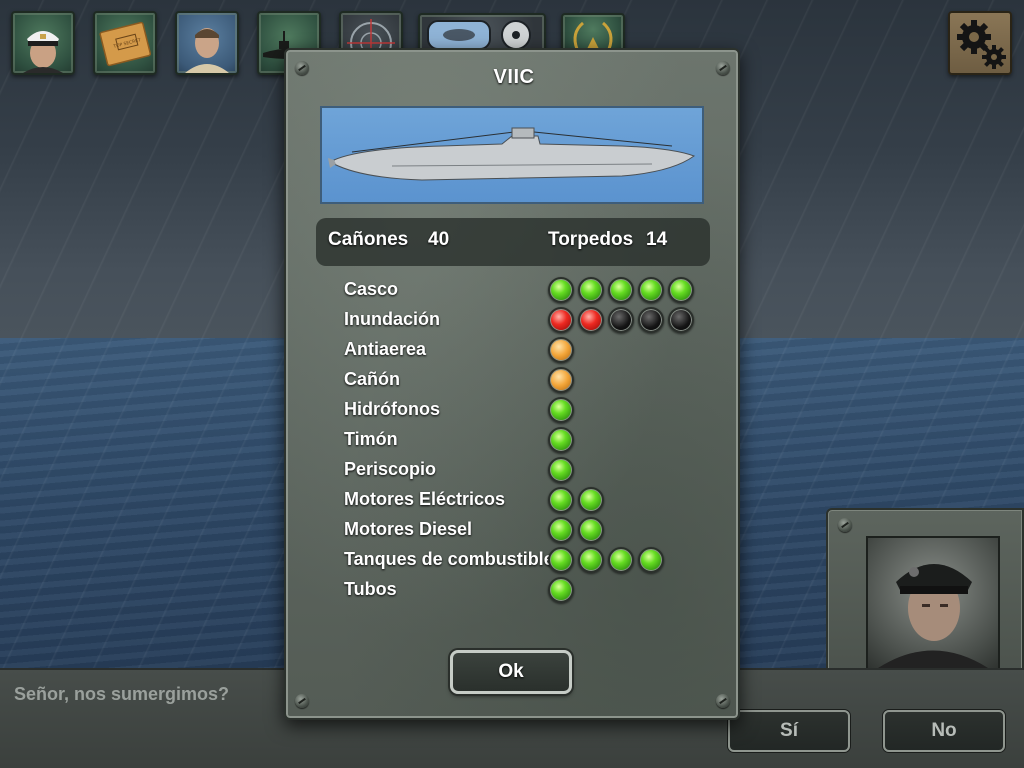 This screenshot has height=768, width=1024. I want to click on system-label: Timón, so click(371, 439).